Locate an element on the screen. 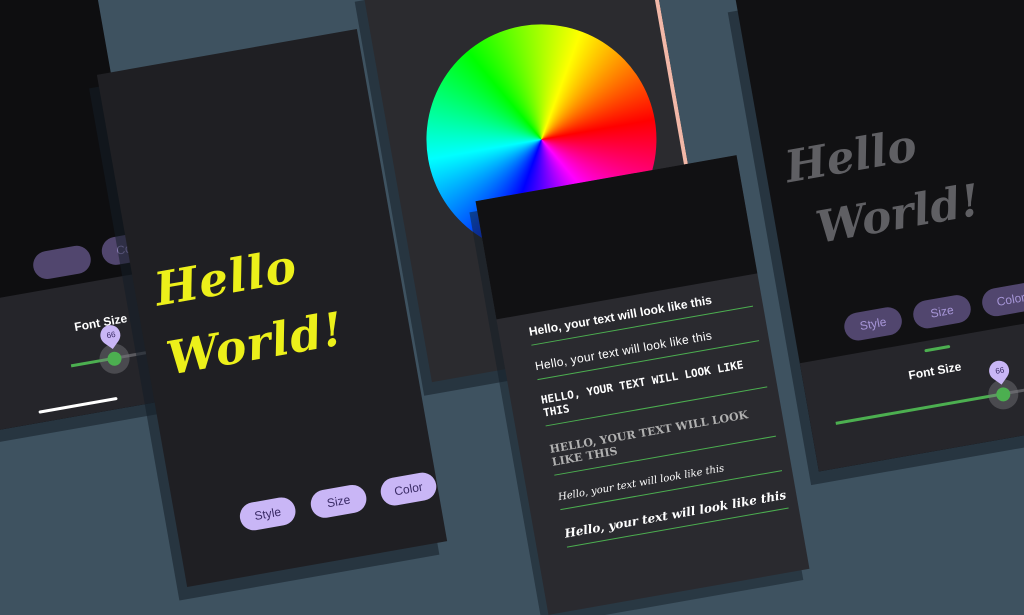  font-size-label: Font Size is located at coordinates (935, 371).